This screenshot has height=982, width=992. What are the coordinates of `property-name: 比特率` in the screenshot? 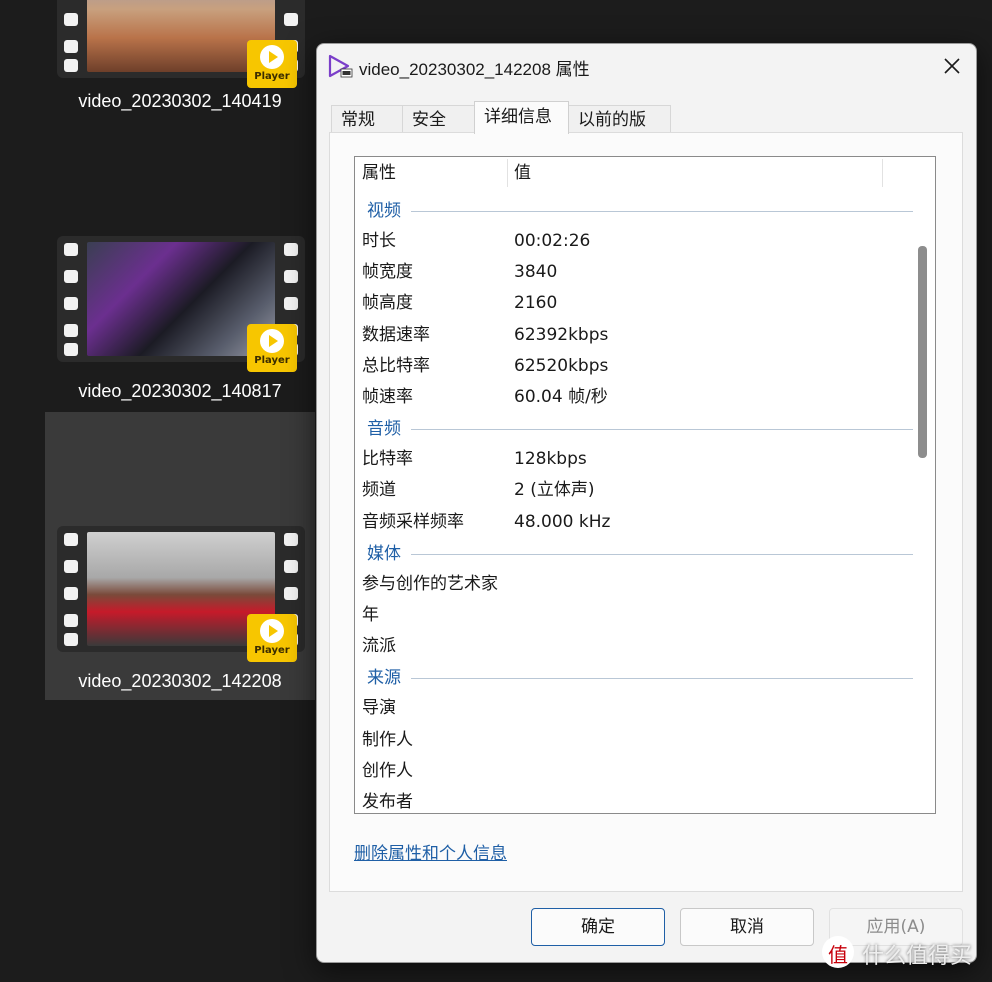 It's located at (387, 459).